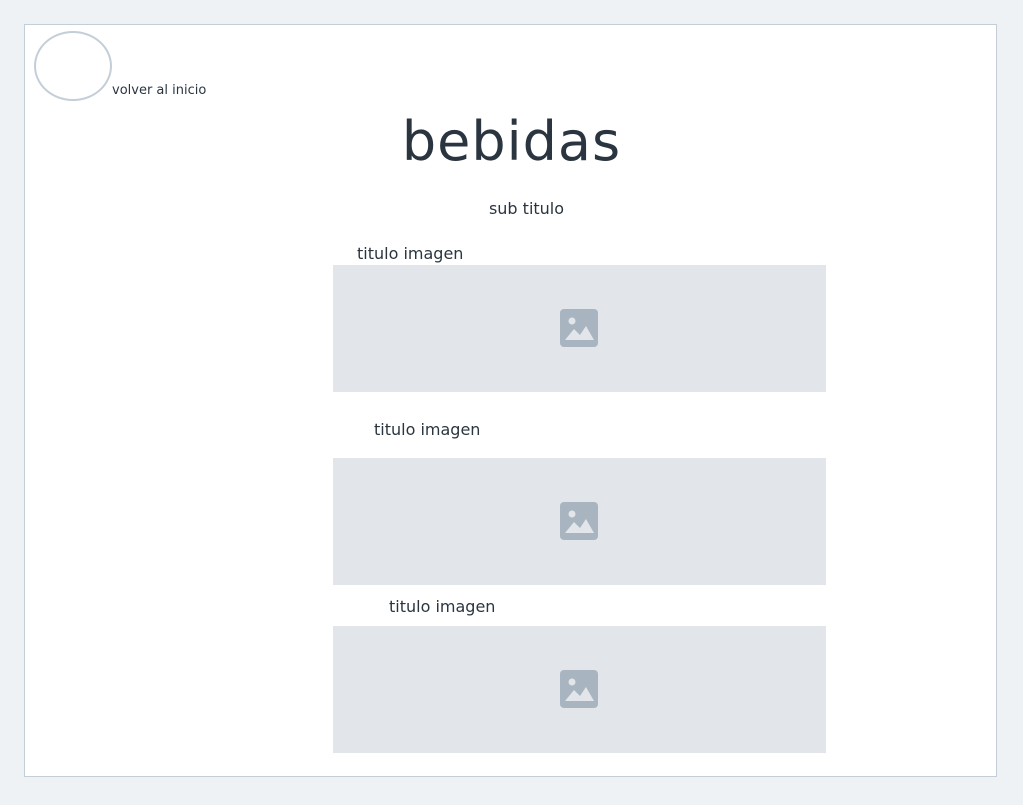 The image size is (1023, 805). I want to click on home-logo-button, so click(73, 66).